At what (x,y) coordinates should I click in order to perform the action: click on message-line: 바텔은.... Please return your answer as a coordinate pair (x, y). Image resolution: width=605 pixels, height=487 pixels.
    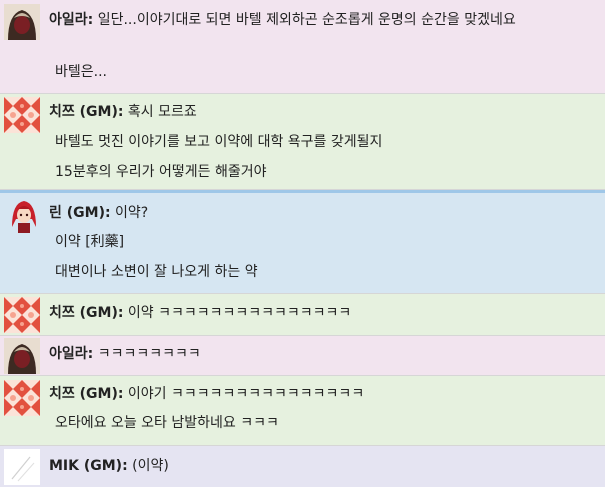
    Looking at the image, I should click on (81, 72).